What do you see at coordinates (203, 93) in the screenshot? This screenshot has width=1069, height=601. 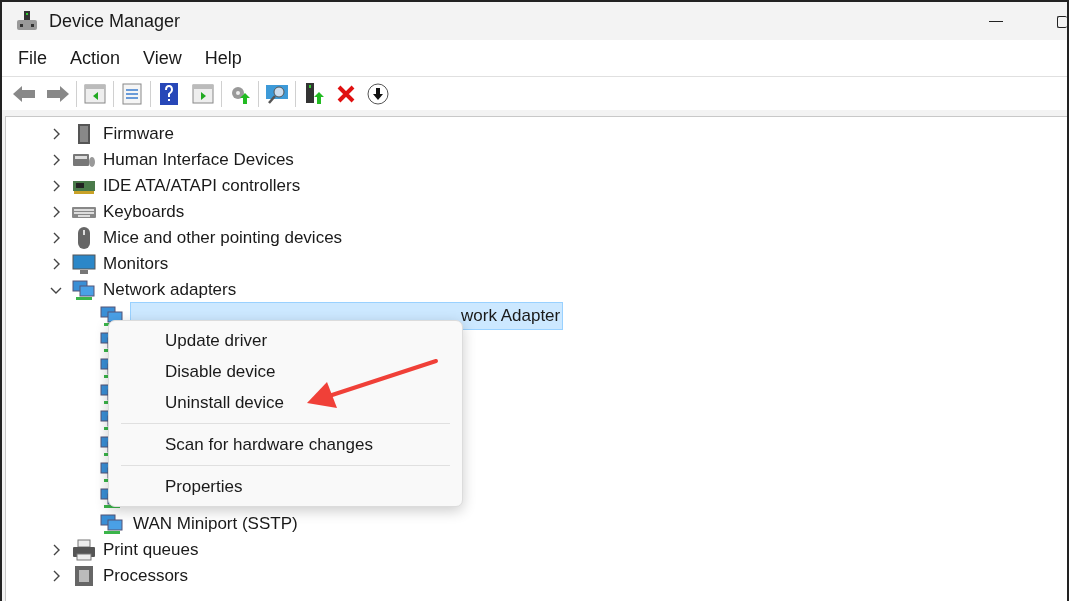 I see `action-pane-button` at bounding box center [203, 93].